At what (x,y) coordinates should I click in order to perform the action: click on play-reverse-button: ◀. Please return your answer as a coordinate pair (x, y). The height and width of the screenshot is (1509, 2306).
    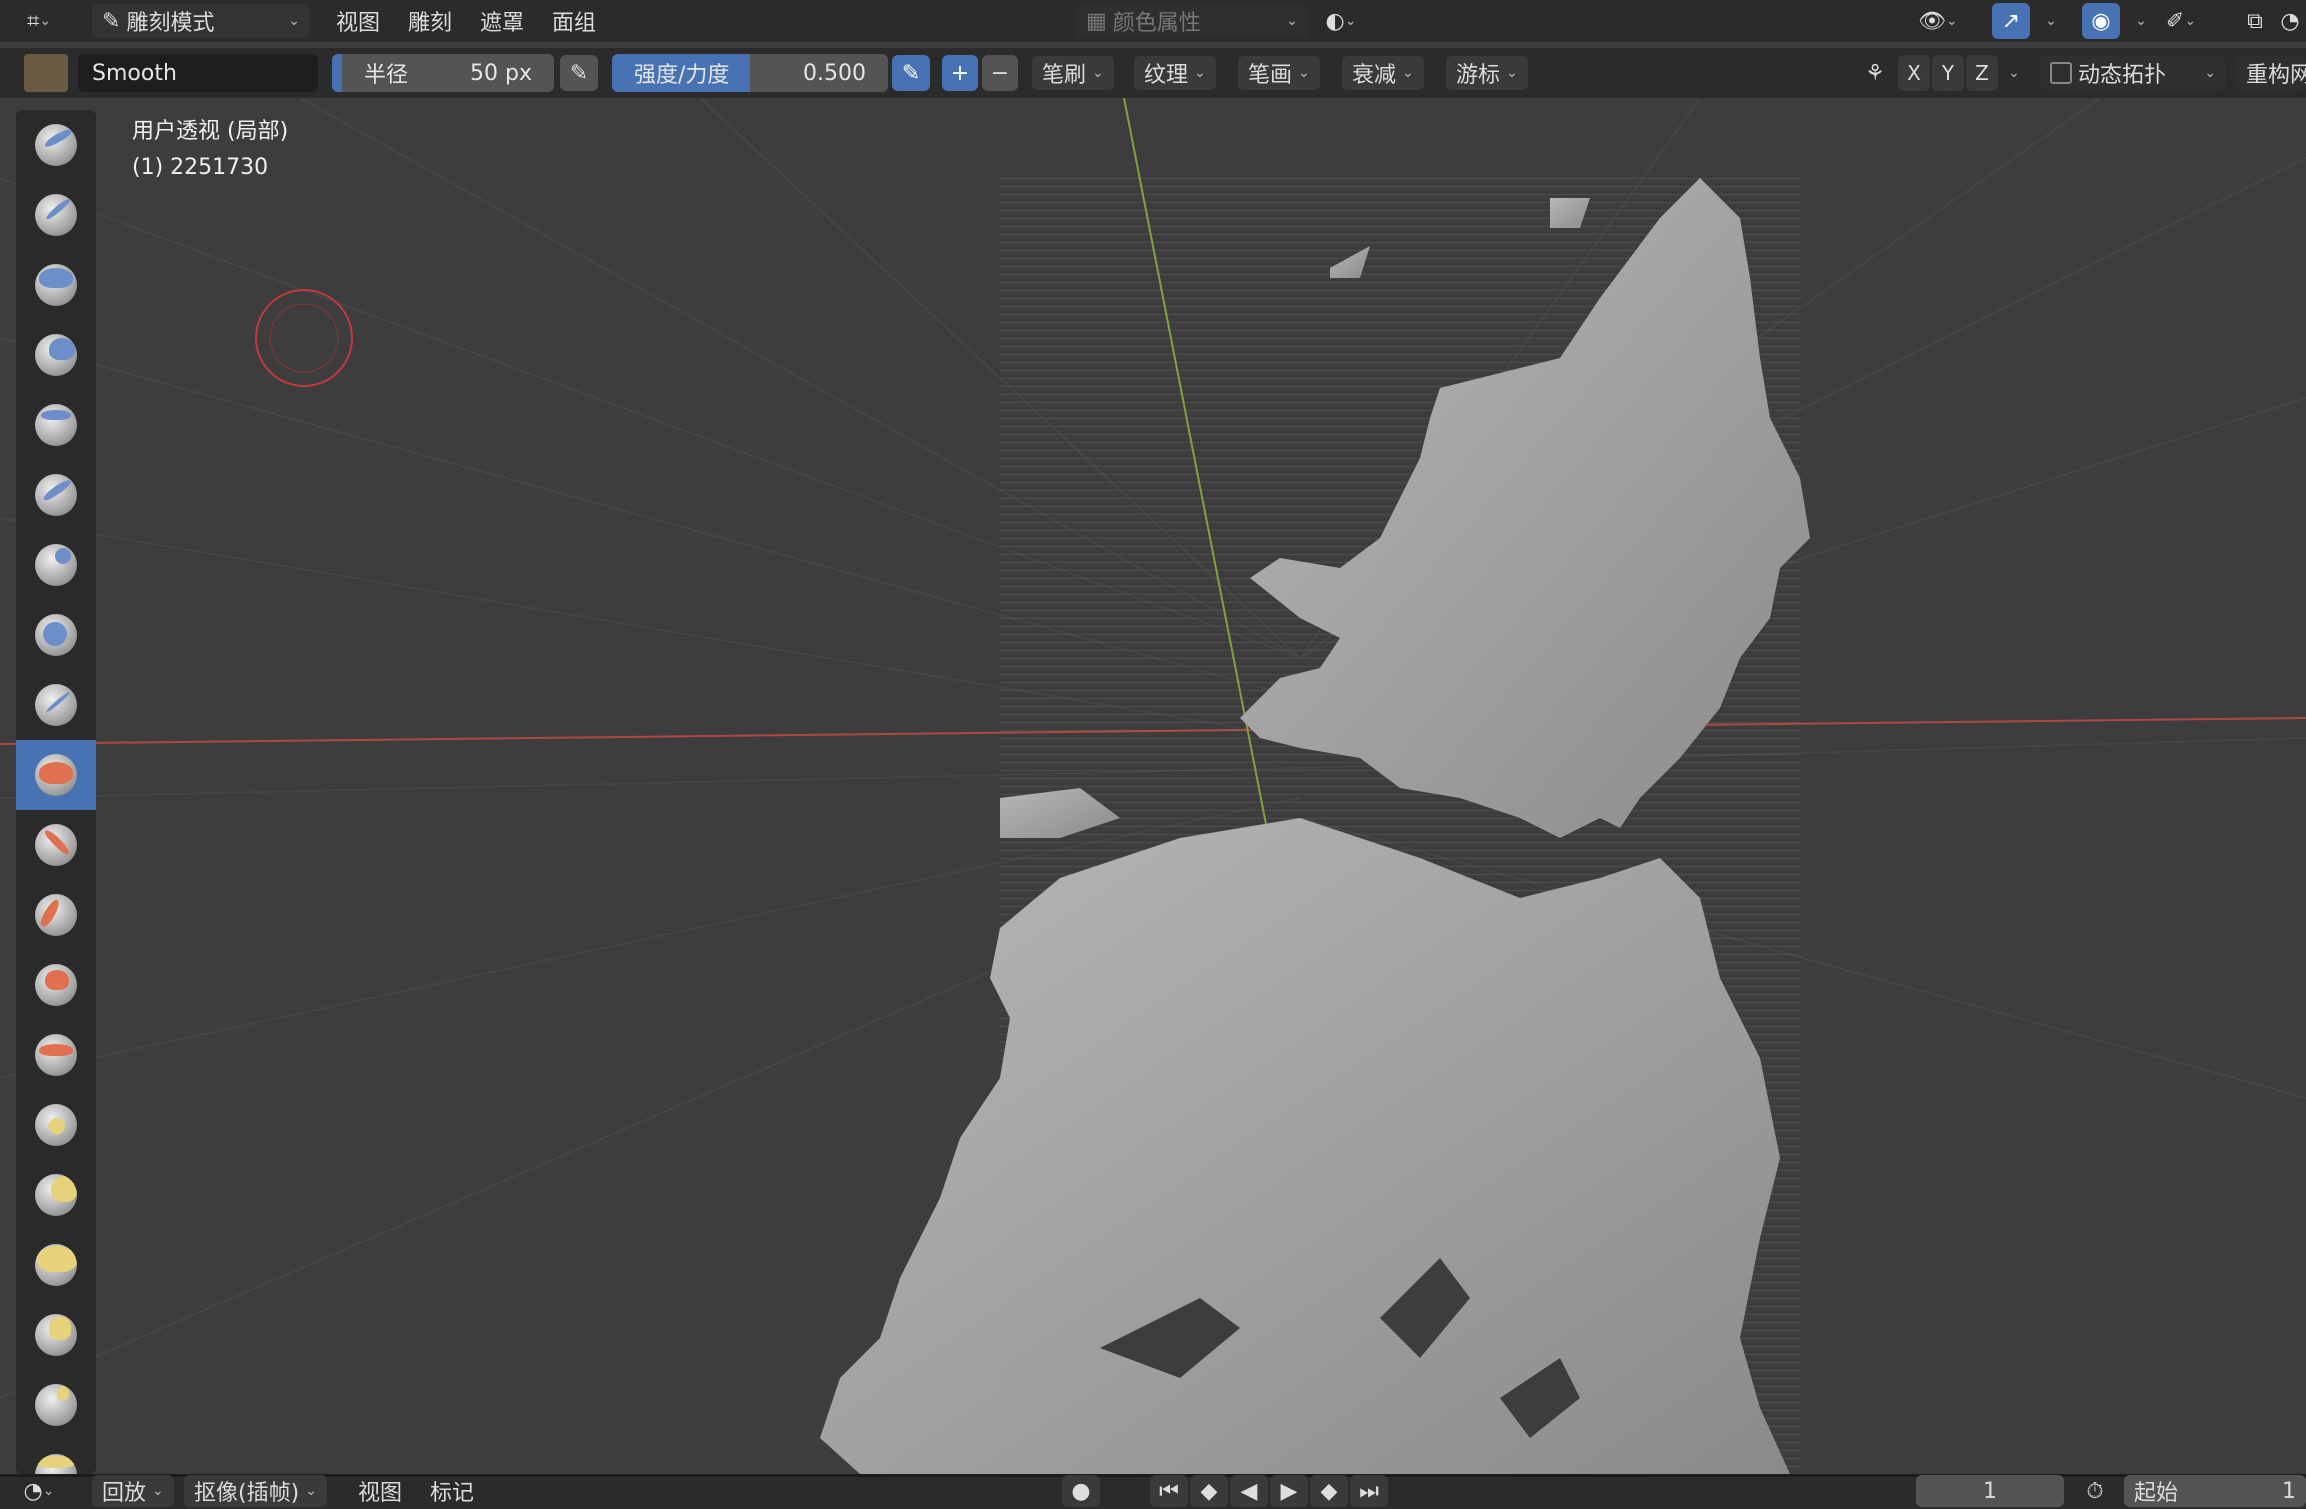
    Looking at the image, I should click on (1249, 1491).